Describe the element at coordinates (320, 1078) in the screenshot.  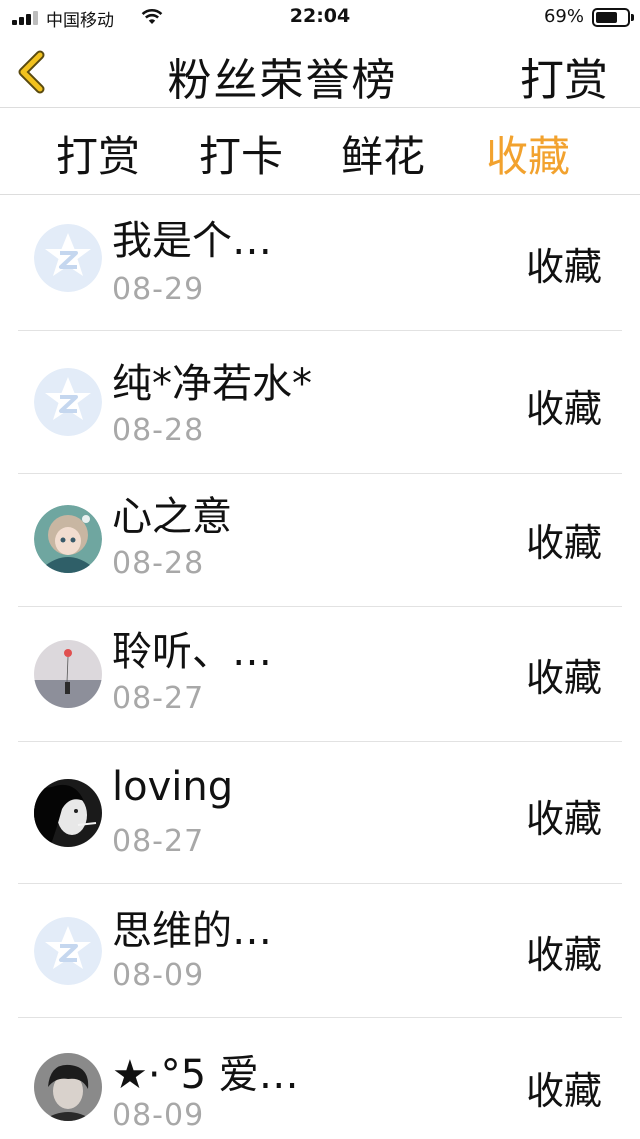
I see `list-item: ★·°5 爱… 08-09 收藏` at that location.